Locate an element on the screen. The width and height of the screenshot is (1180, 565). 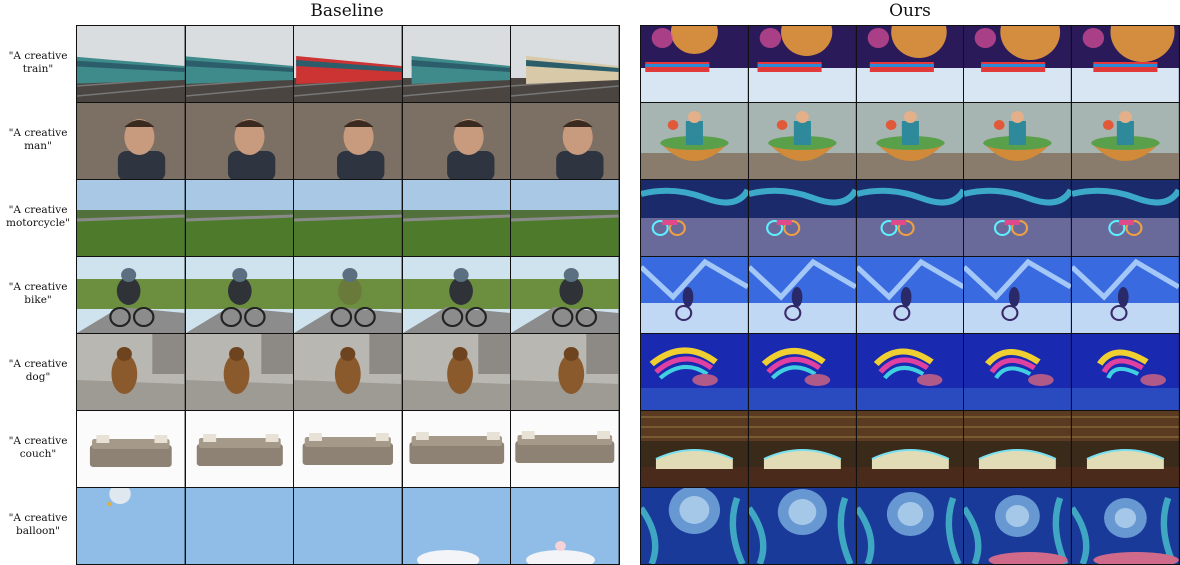
row-label-motorcycle: "A creative motorcycle" is located at coordinates (38, 216).